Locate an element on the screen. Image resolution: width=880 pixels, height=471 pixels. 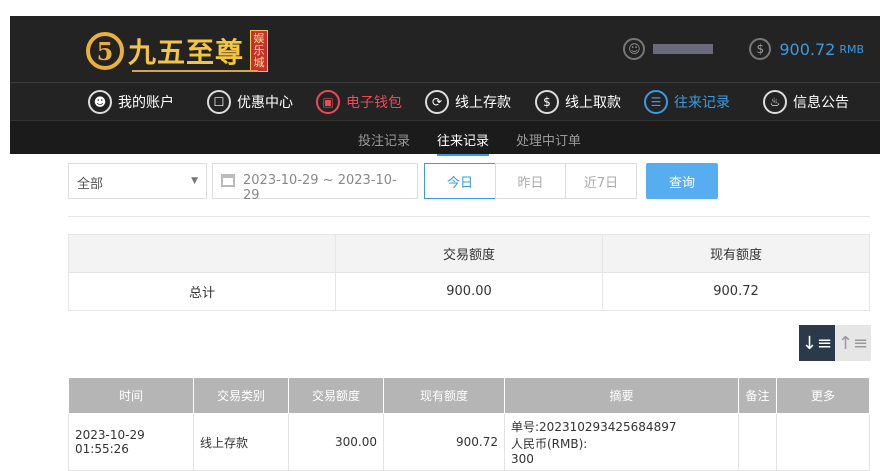
nav-label: 线上取款 is located at coordinates (593, 102).